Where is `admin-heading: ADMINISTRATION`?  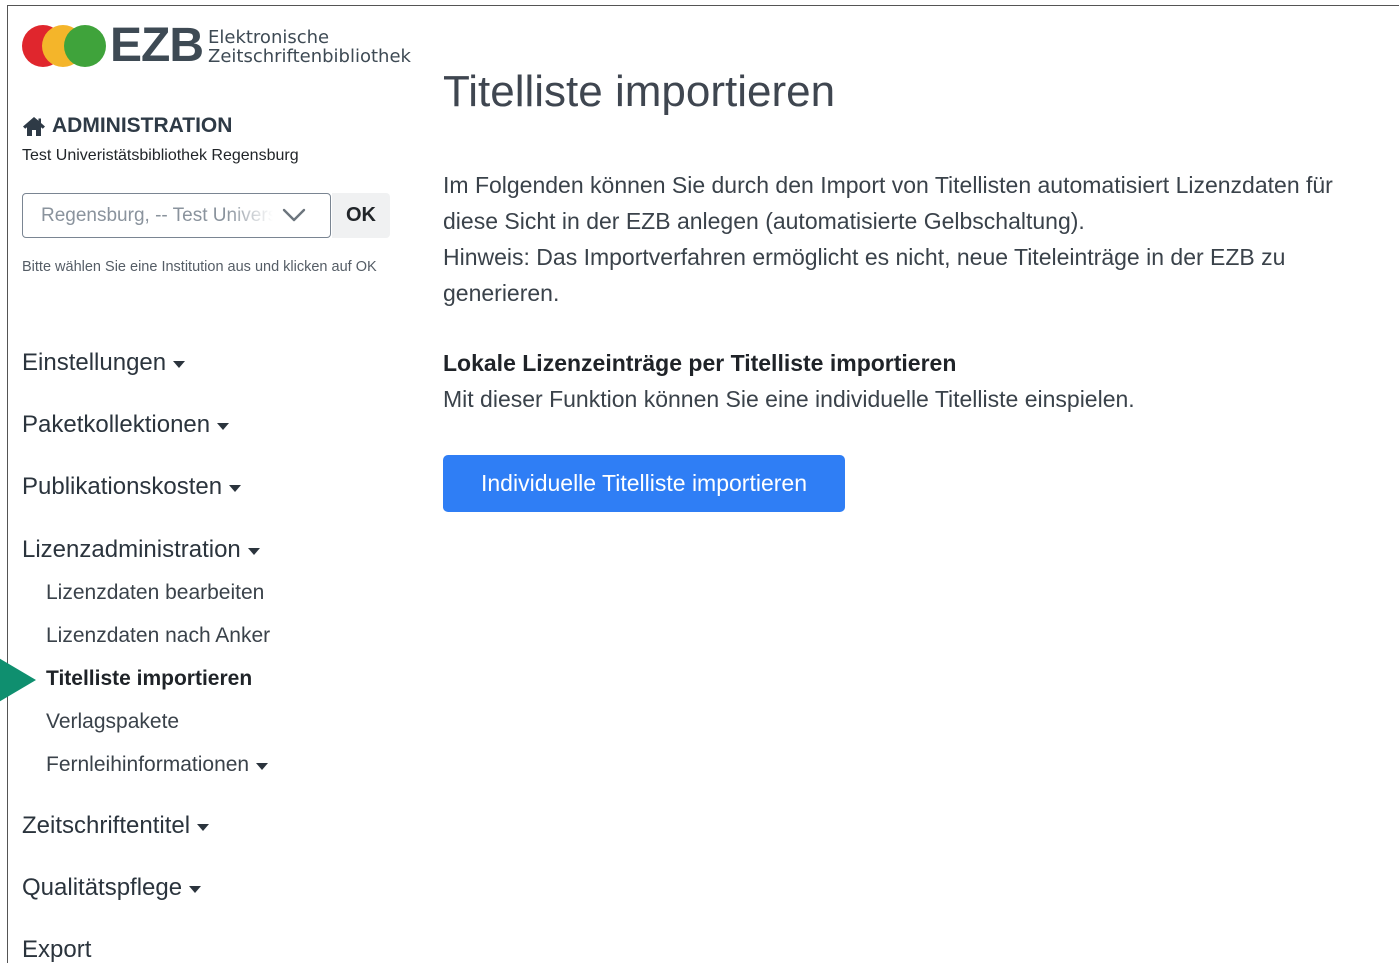 admin-heading: ADMINISTRATION is located at coordinates (127, 126).